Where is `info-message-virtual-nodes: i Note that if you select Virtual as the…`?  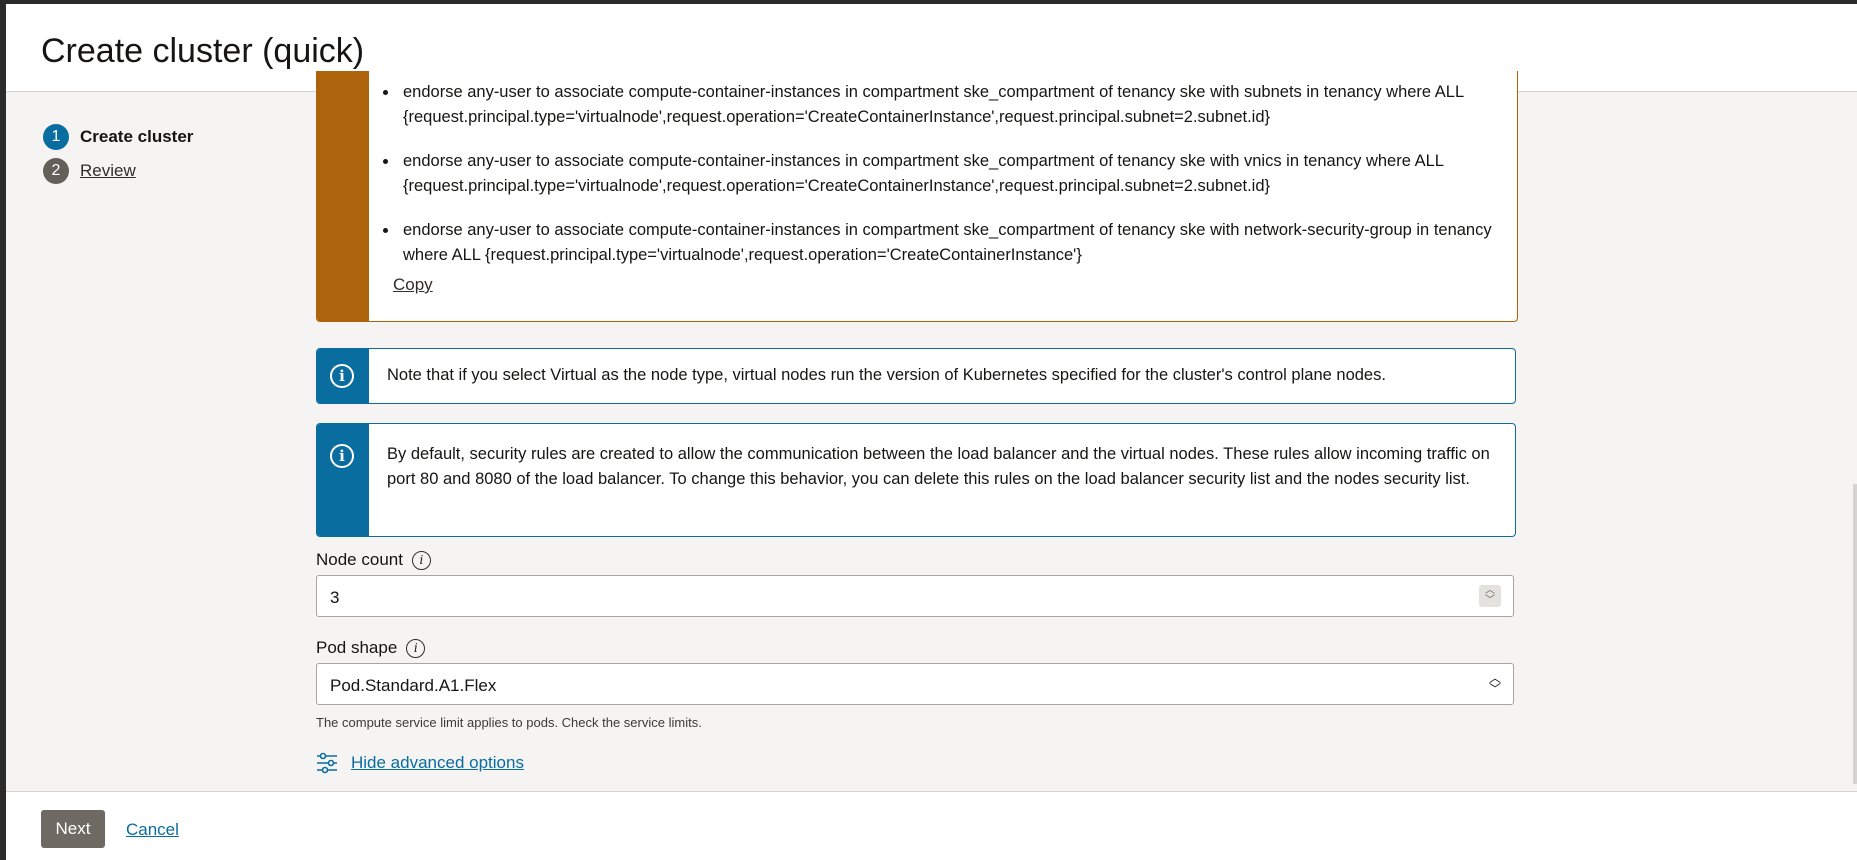
info-message-virtual-nodes: i Note that if you select Virtual as the… is located at coordinates (916, 376).